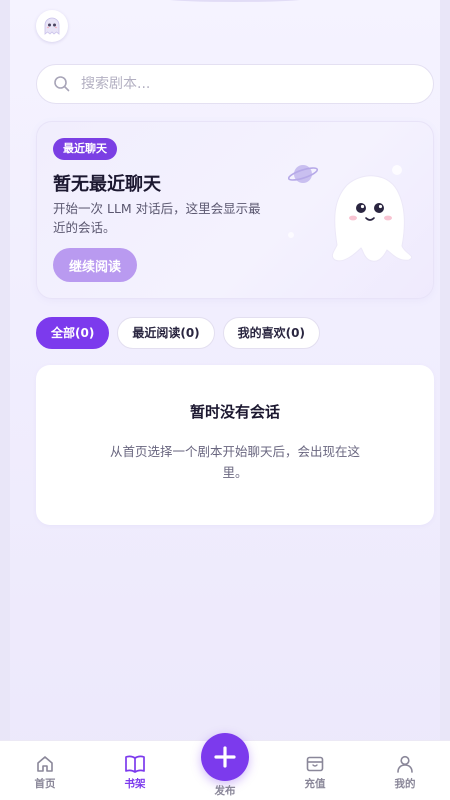  I want to click on nav-label-mine: 我的, so click(405, 784).